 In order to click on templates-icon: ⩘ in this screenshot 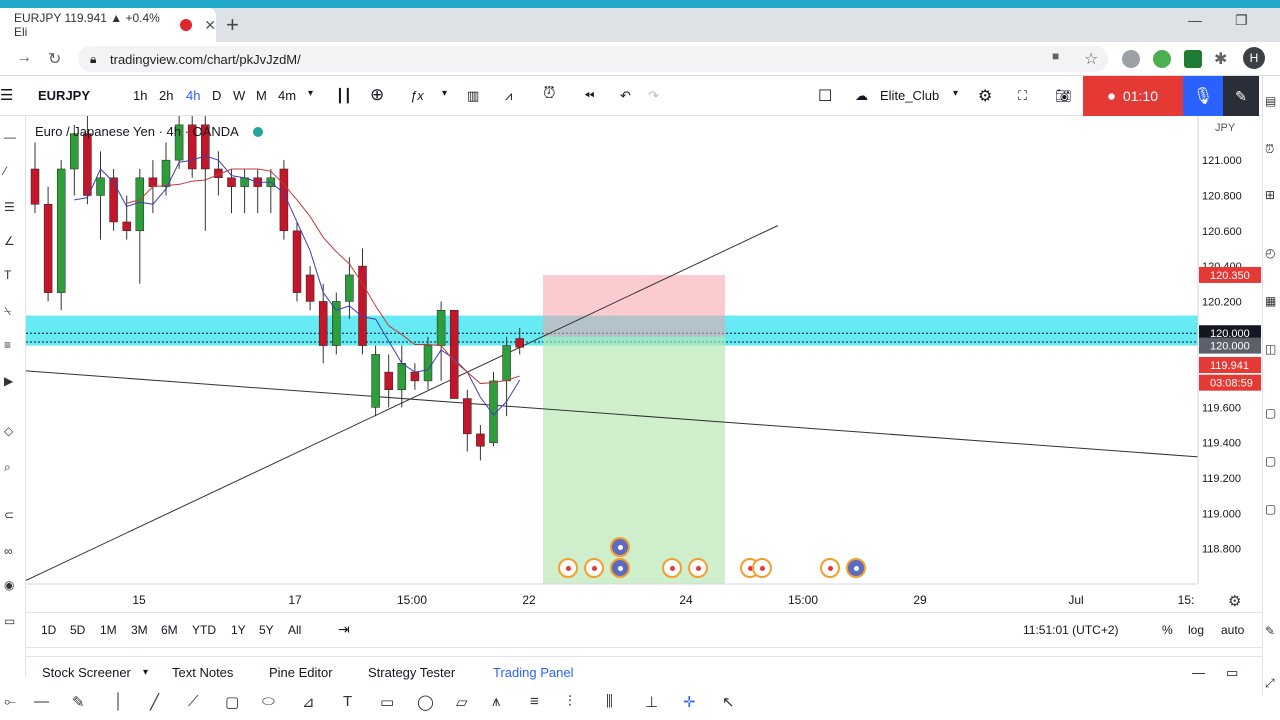, I will do `click(508, 96)`.